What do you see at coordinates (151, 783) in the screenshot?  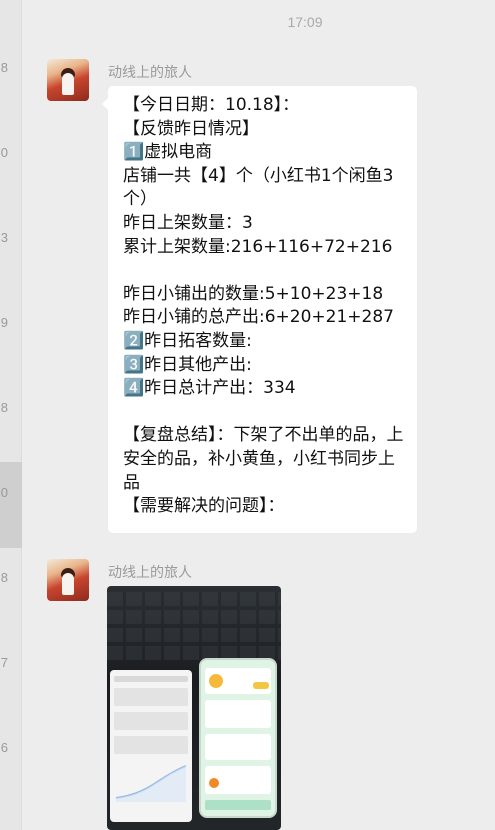 I see `trend-line-graphic` at bounding box center [151, 783].